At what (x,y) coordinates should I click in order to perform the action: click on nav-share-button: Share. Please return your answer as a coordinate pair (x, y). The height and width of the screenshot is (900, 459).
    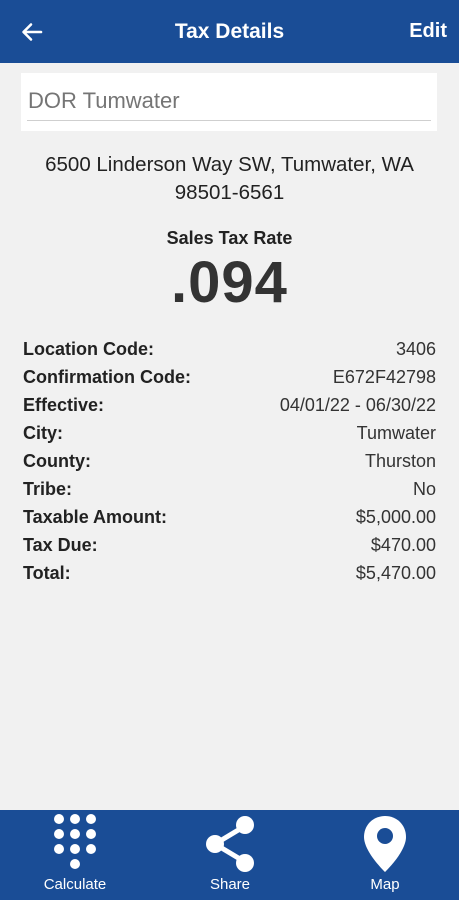
    Looking at the image, I should click on (230, 855).